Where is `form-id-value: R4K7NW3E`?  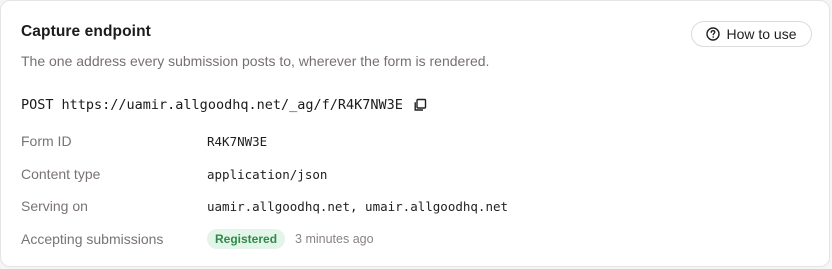
form-id-value: R4K7NW3E is located at coordinates (237, 141).